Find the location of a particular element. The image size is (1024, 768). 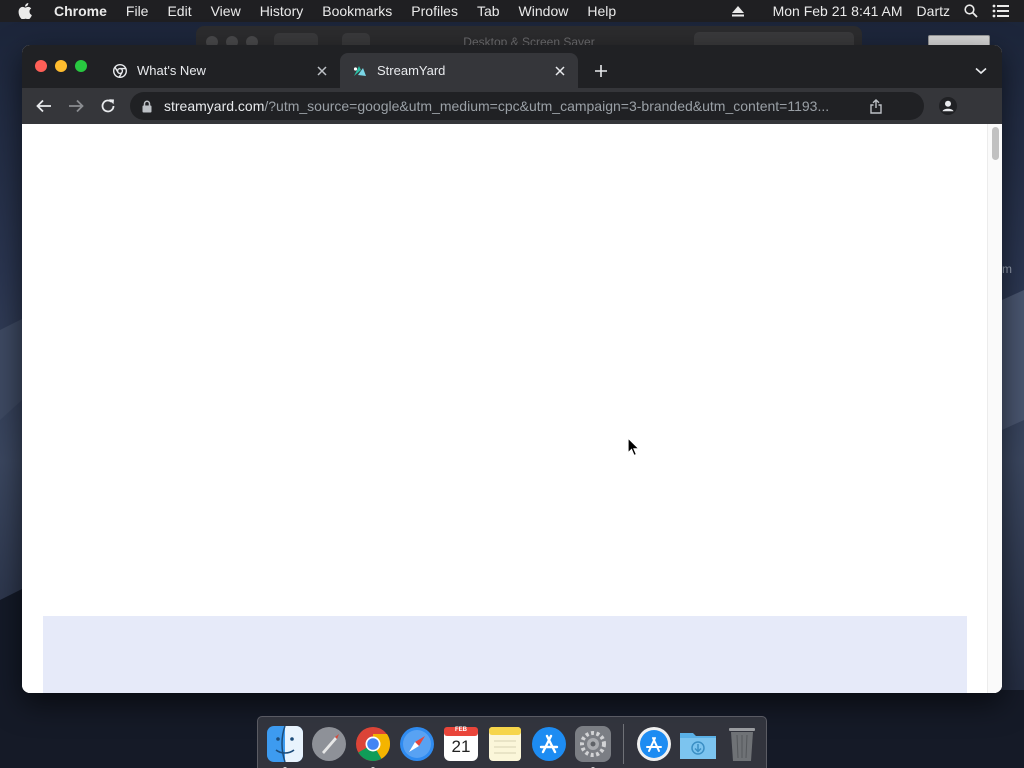

dock-notes-icon is located at coordinates (505, 744).